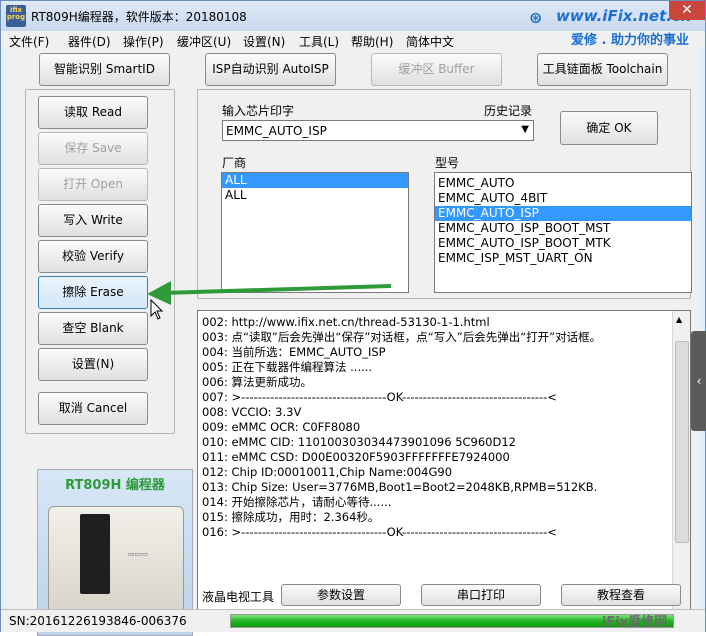  What do you see at coordinates (635, 622) in the screenshot?
I see `watermark: iFix爱修网` at bounding box center [635, 622].